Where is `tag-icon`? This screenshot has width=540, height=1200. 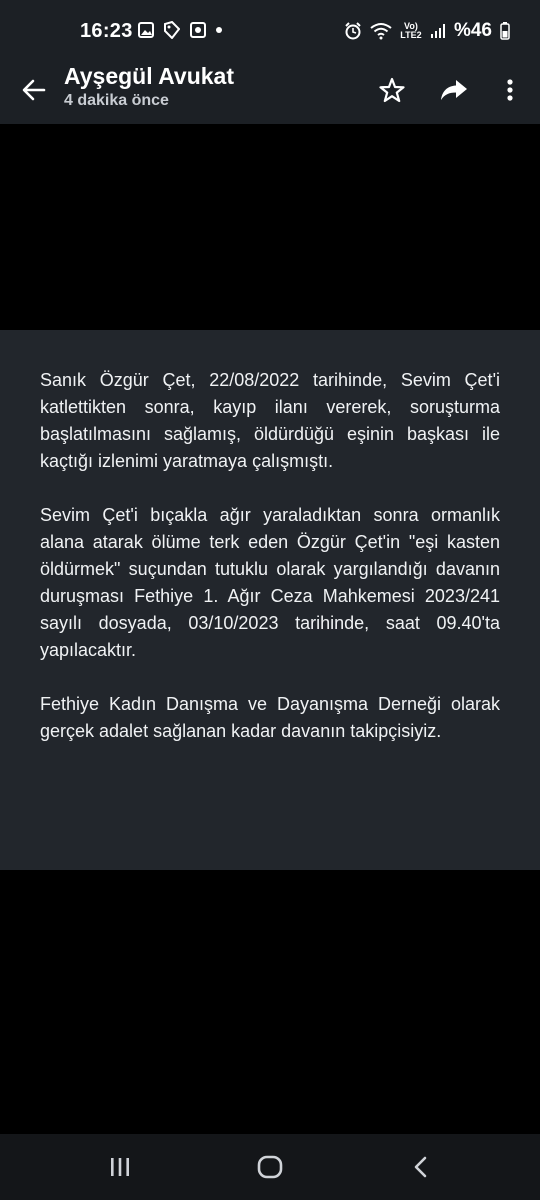 tag-icon is located at coordinates (172, 30).